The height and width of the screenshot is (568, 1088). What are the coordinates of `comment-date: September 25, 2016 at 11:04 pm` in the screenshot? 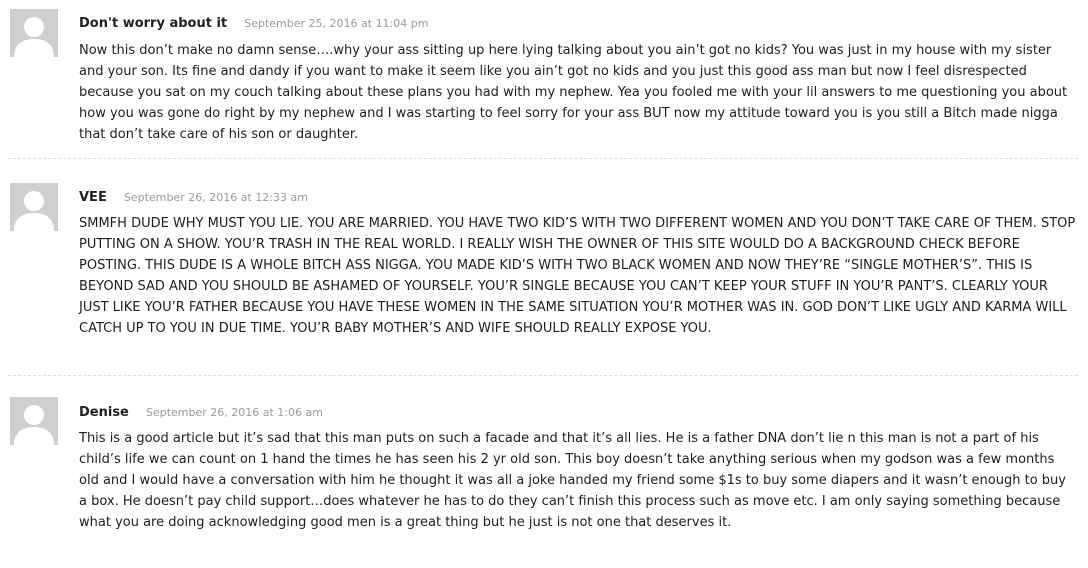 It's located at (336, 23).